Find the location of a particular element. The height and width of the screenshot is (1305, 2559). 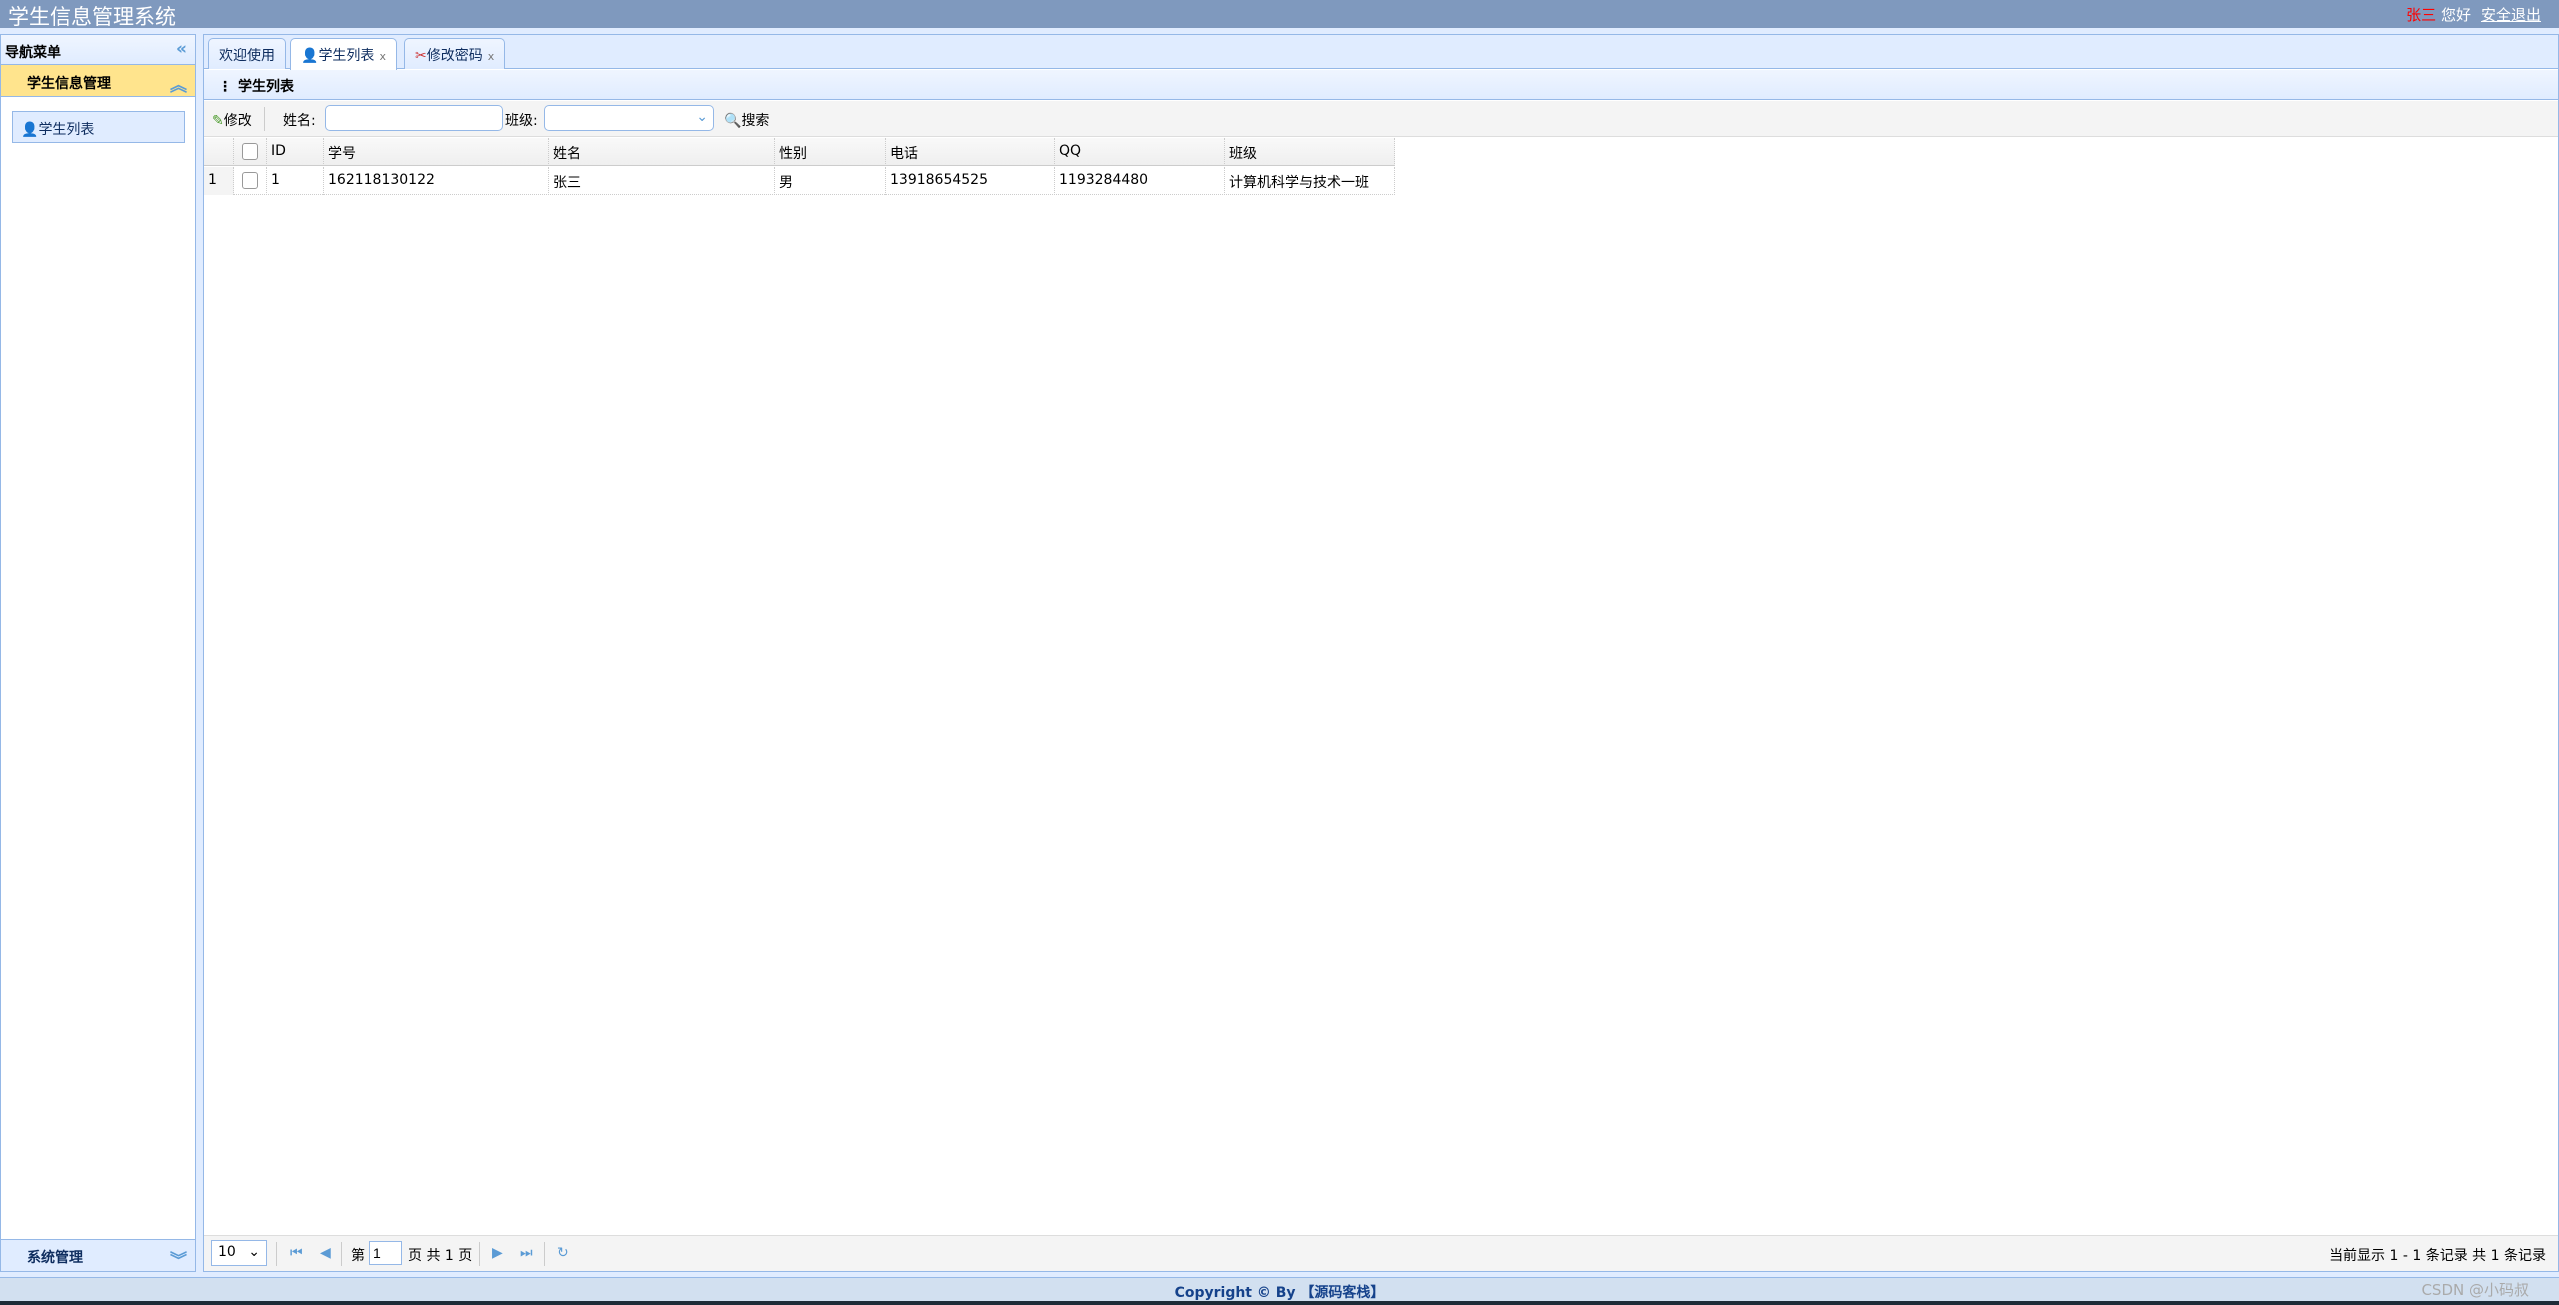

tab-welcome: 欢迎使用 is located at coordinates (247, 53).